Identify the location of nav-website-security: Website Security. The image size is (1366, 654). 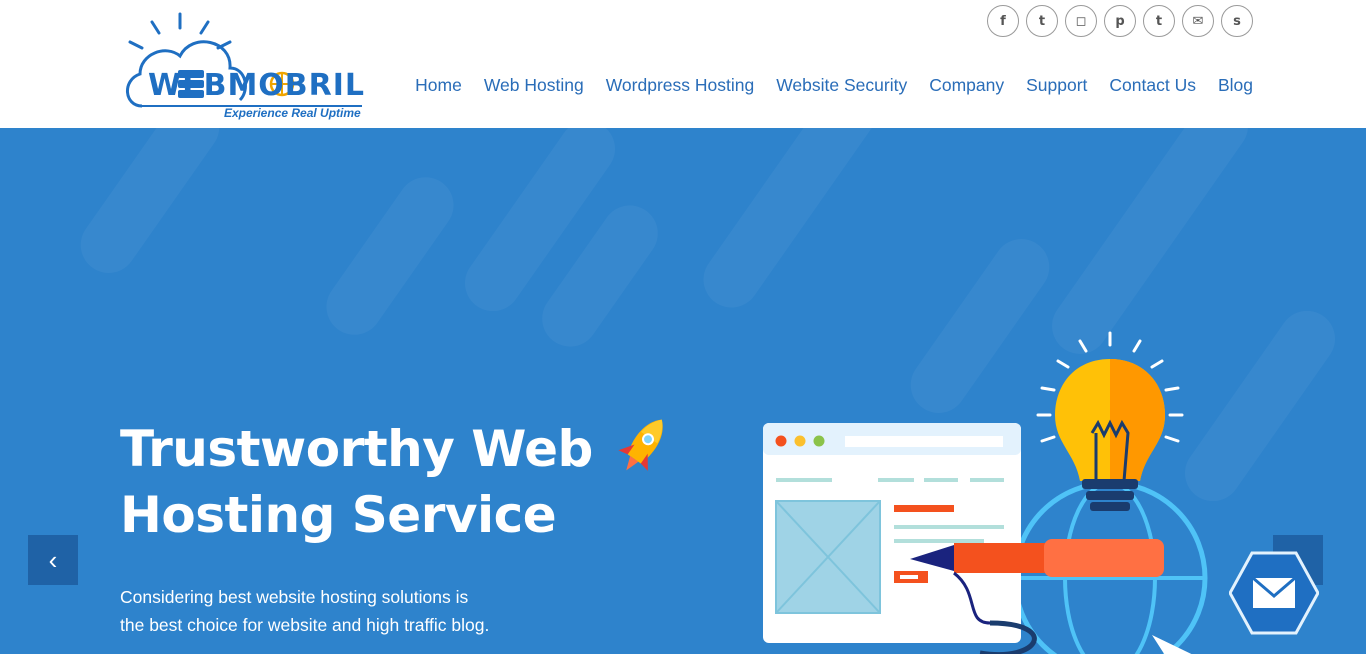
(841, 85).